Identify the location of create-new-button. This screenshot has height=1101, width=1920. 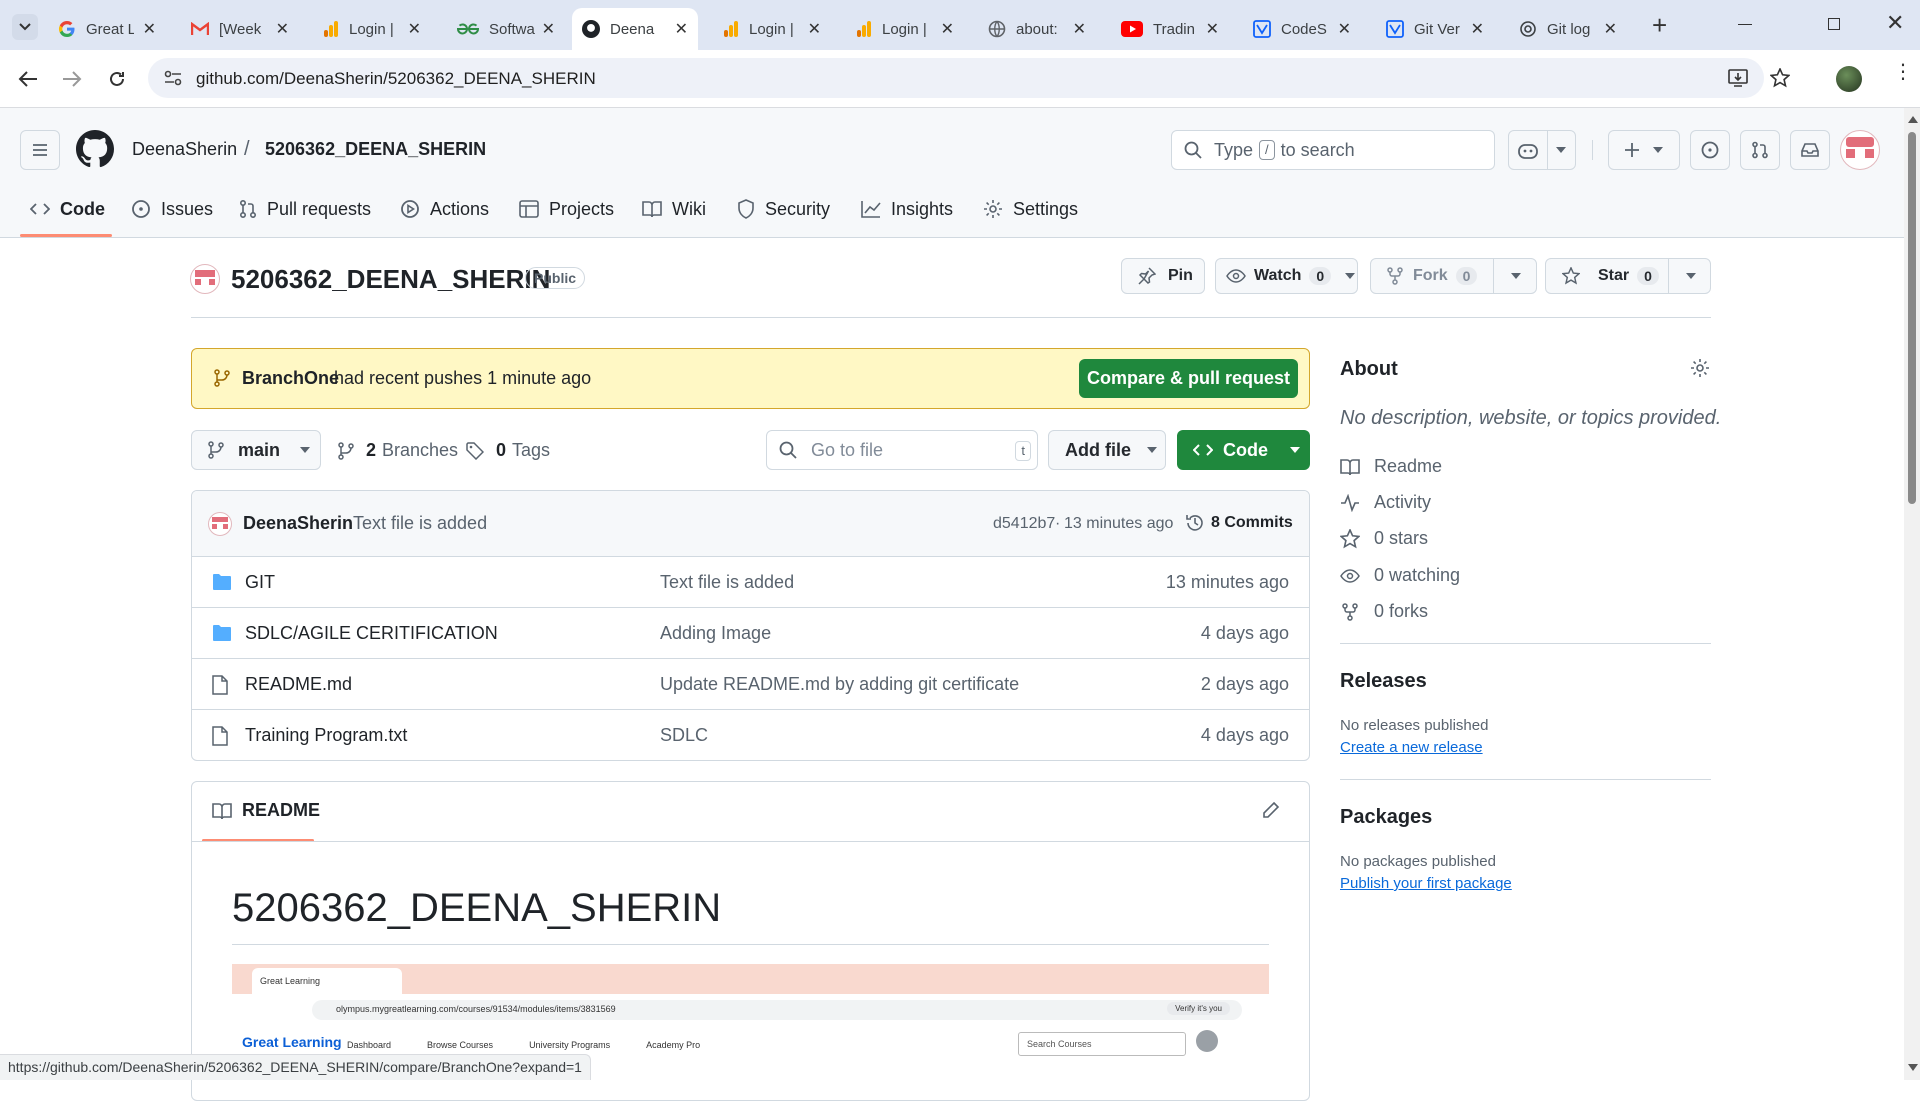
(1644, 150).